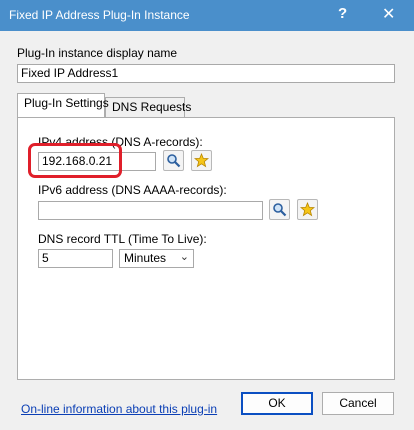  What do you see at coordinates (97, 161) in the screenshot?
I see `ipv4-input: 192.168.0.21` at bounding box center [97, 161].